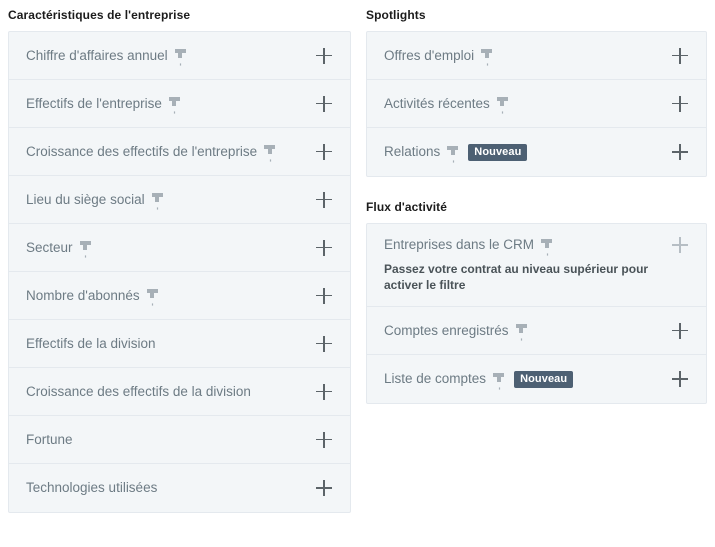 This screenshot has height=547, width=715. Describe the element at coordinates (142, 151) in the screenshot. I see `filter-row-label: Croissance des effectifs de l'entreprise` at that location.